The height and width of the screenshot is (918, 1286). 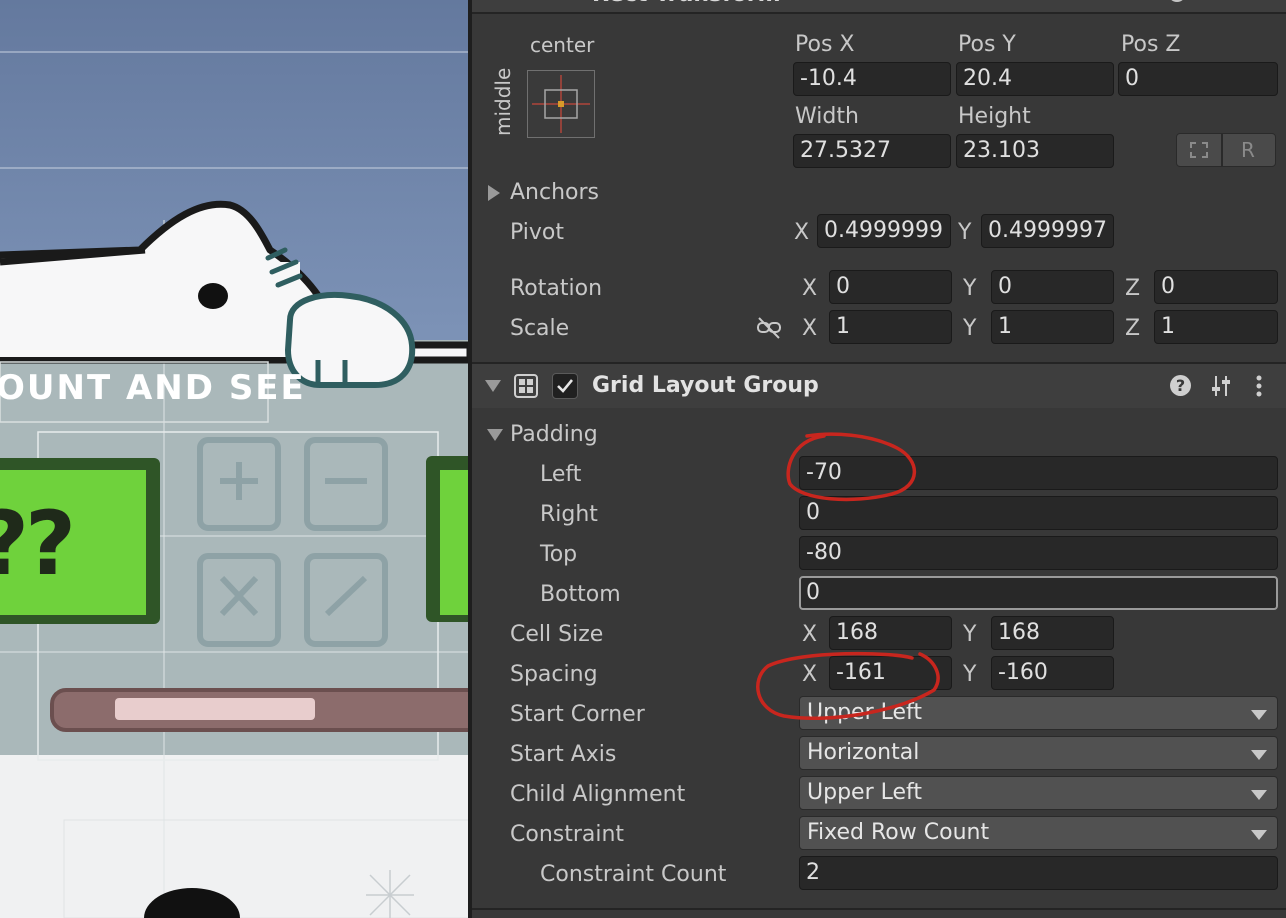 I want to click on anchor-horizontal-label: center, so click(x=562, y=45).